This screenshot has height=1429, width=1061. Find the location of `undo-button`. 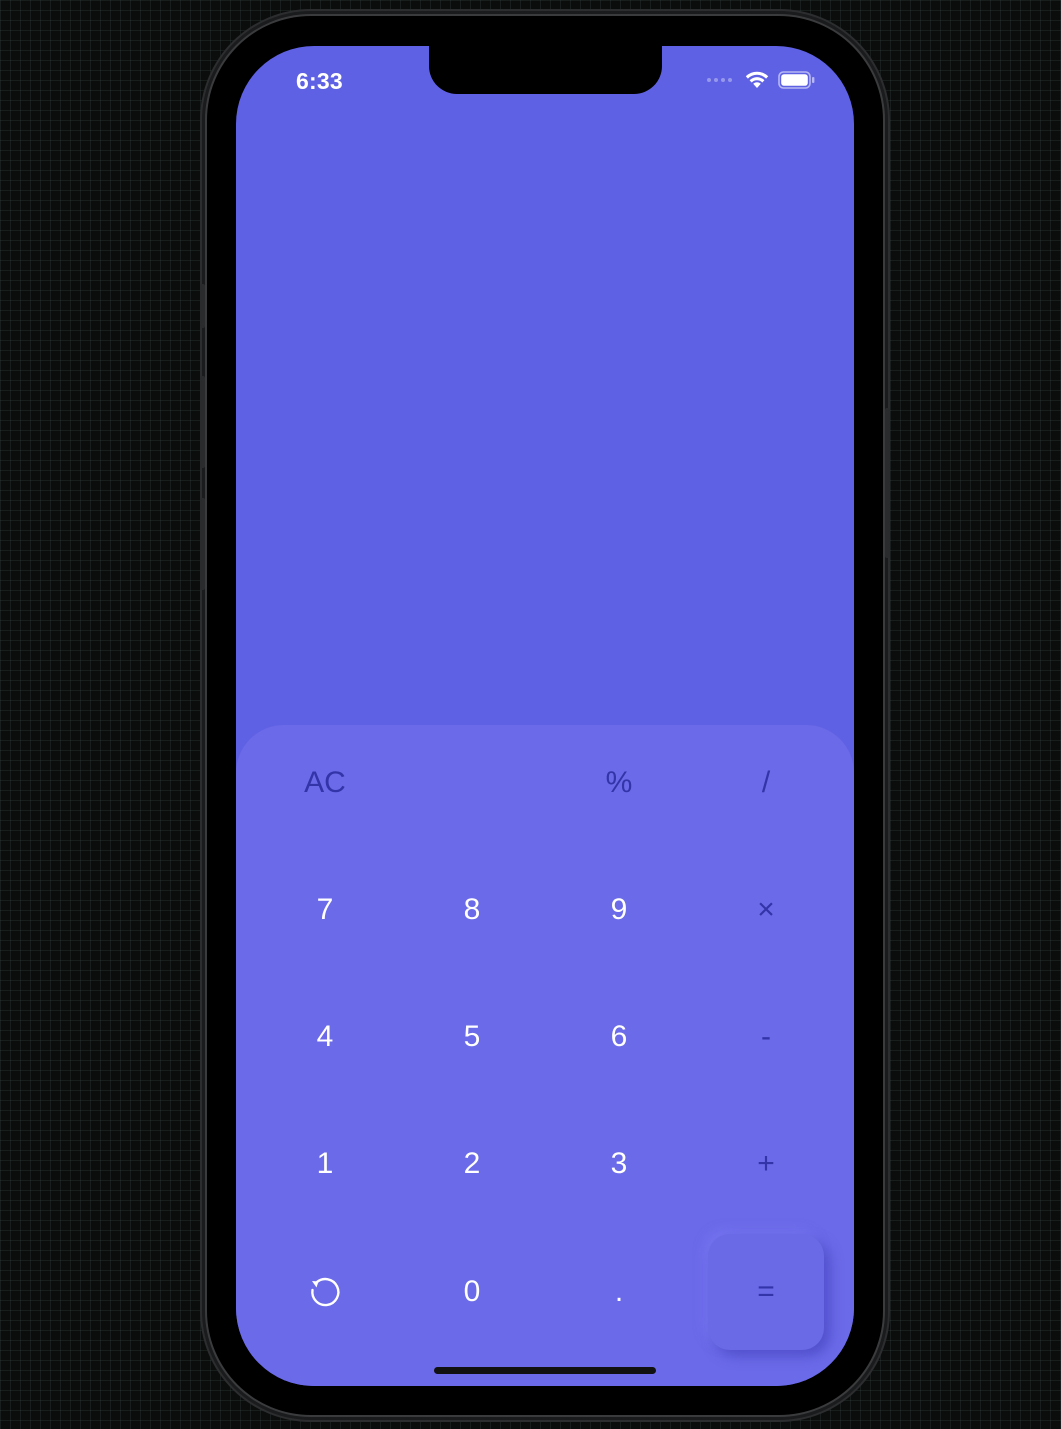

undo-button is located at coordinates (325, 1292).